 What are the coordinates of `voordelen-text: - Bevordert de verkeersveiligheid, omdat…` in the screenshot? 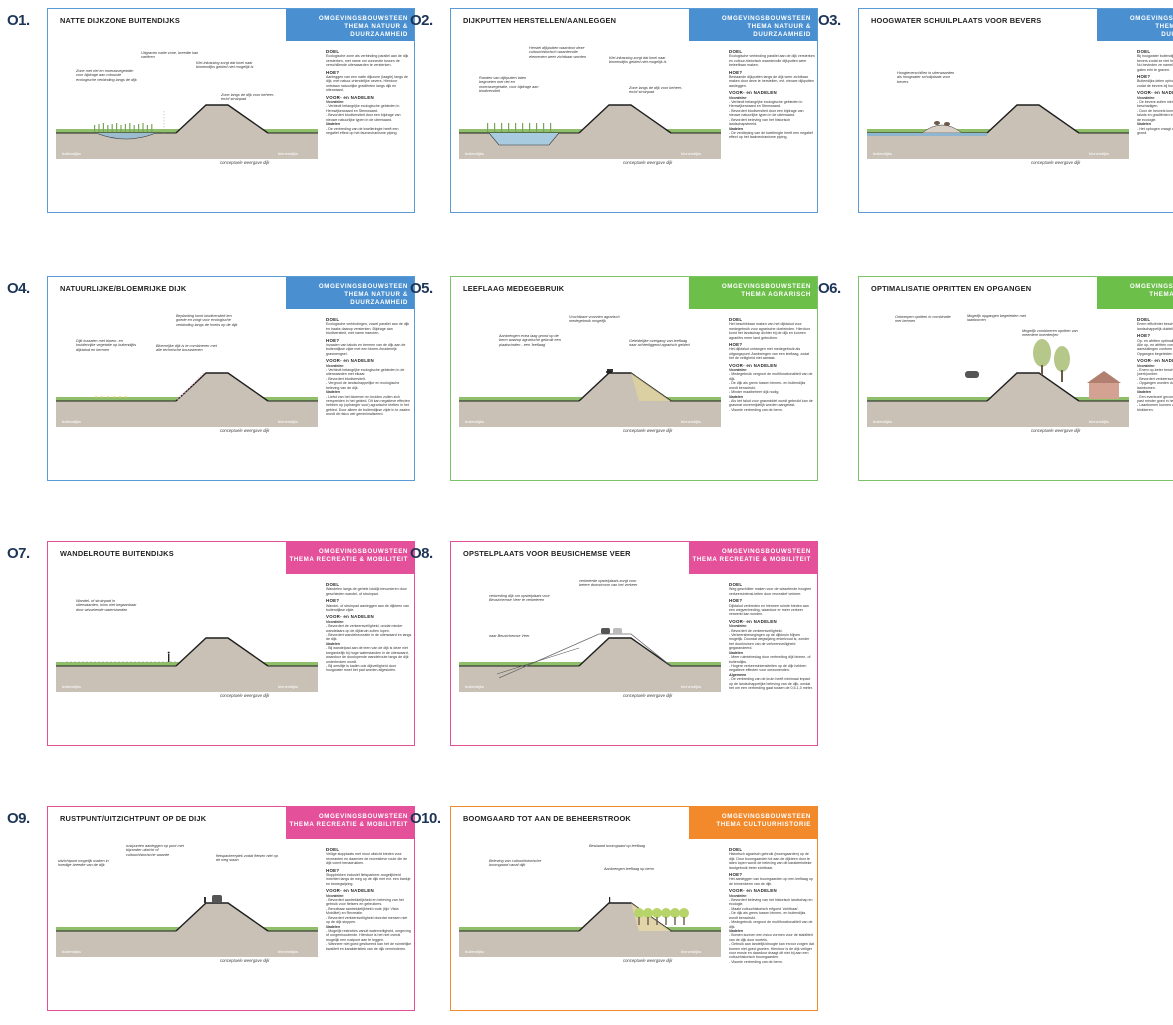 It's located at (369, 633).